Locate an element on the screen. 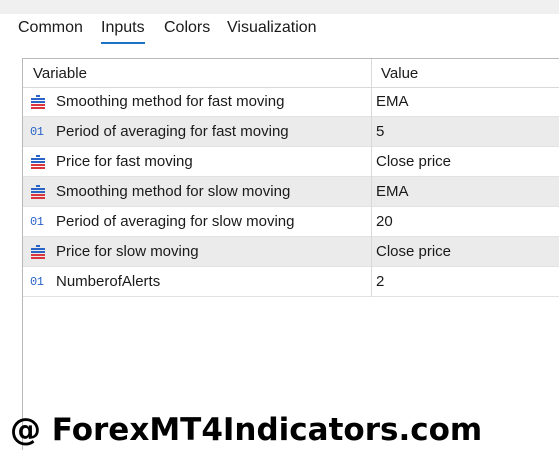  watermark-text: @ ForexMT4Indicators.com is located at coordinates (246, 430).